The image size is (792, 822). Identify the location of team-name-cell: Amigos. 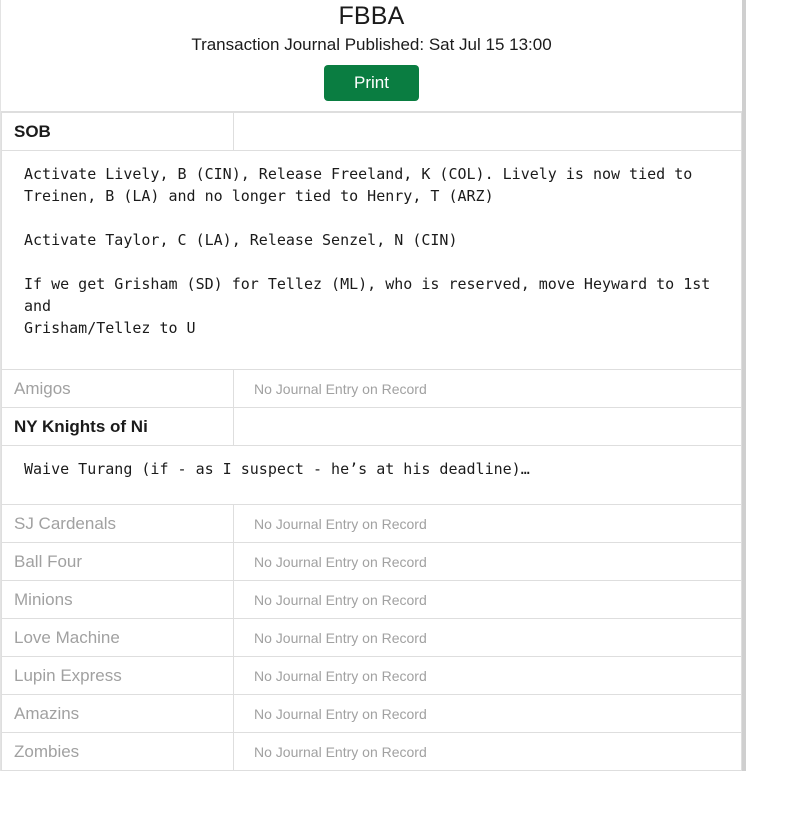
(117, 388).